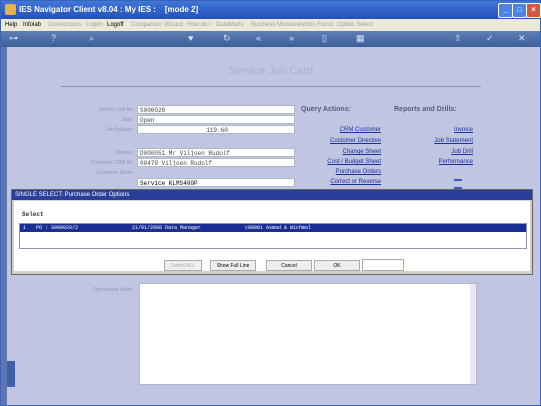  I want to click on close-button: ×, so click(533, 10).